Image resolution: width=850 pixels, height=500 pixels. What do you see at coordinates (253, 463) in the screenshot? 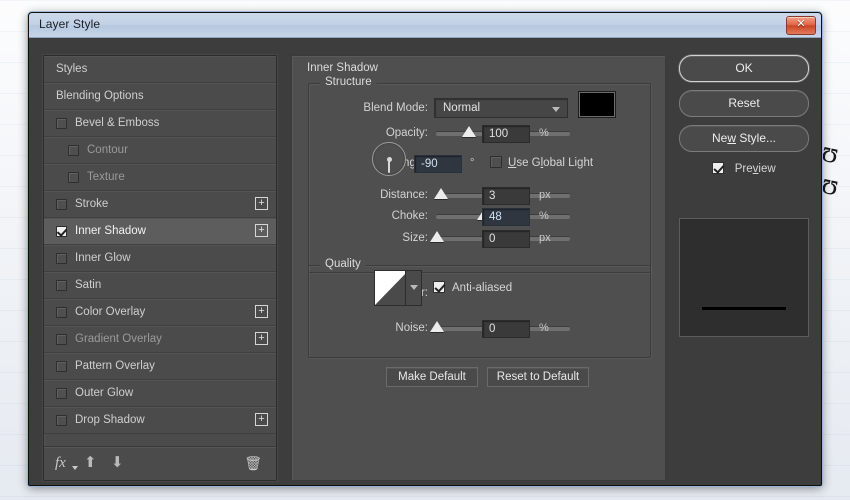
I see `trash-icon: 🗑` at bounding box center [253, 463].